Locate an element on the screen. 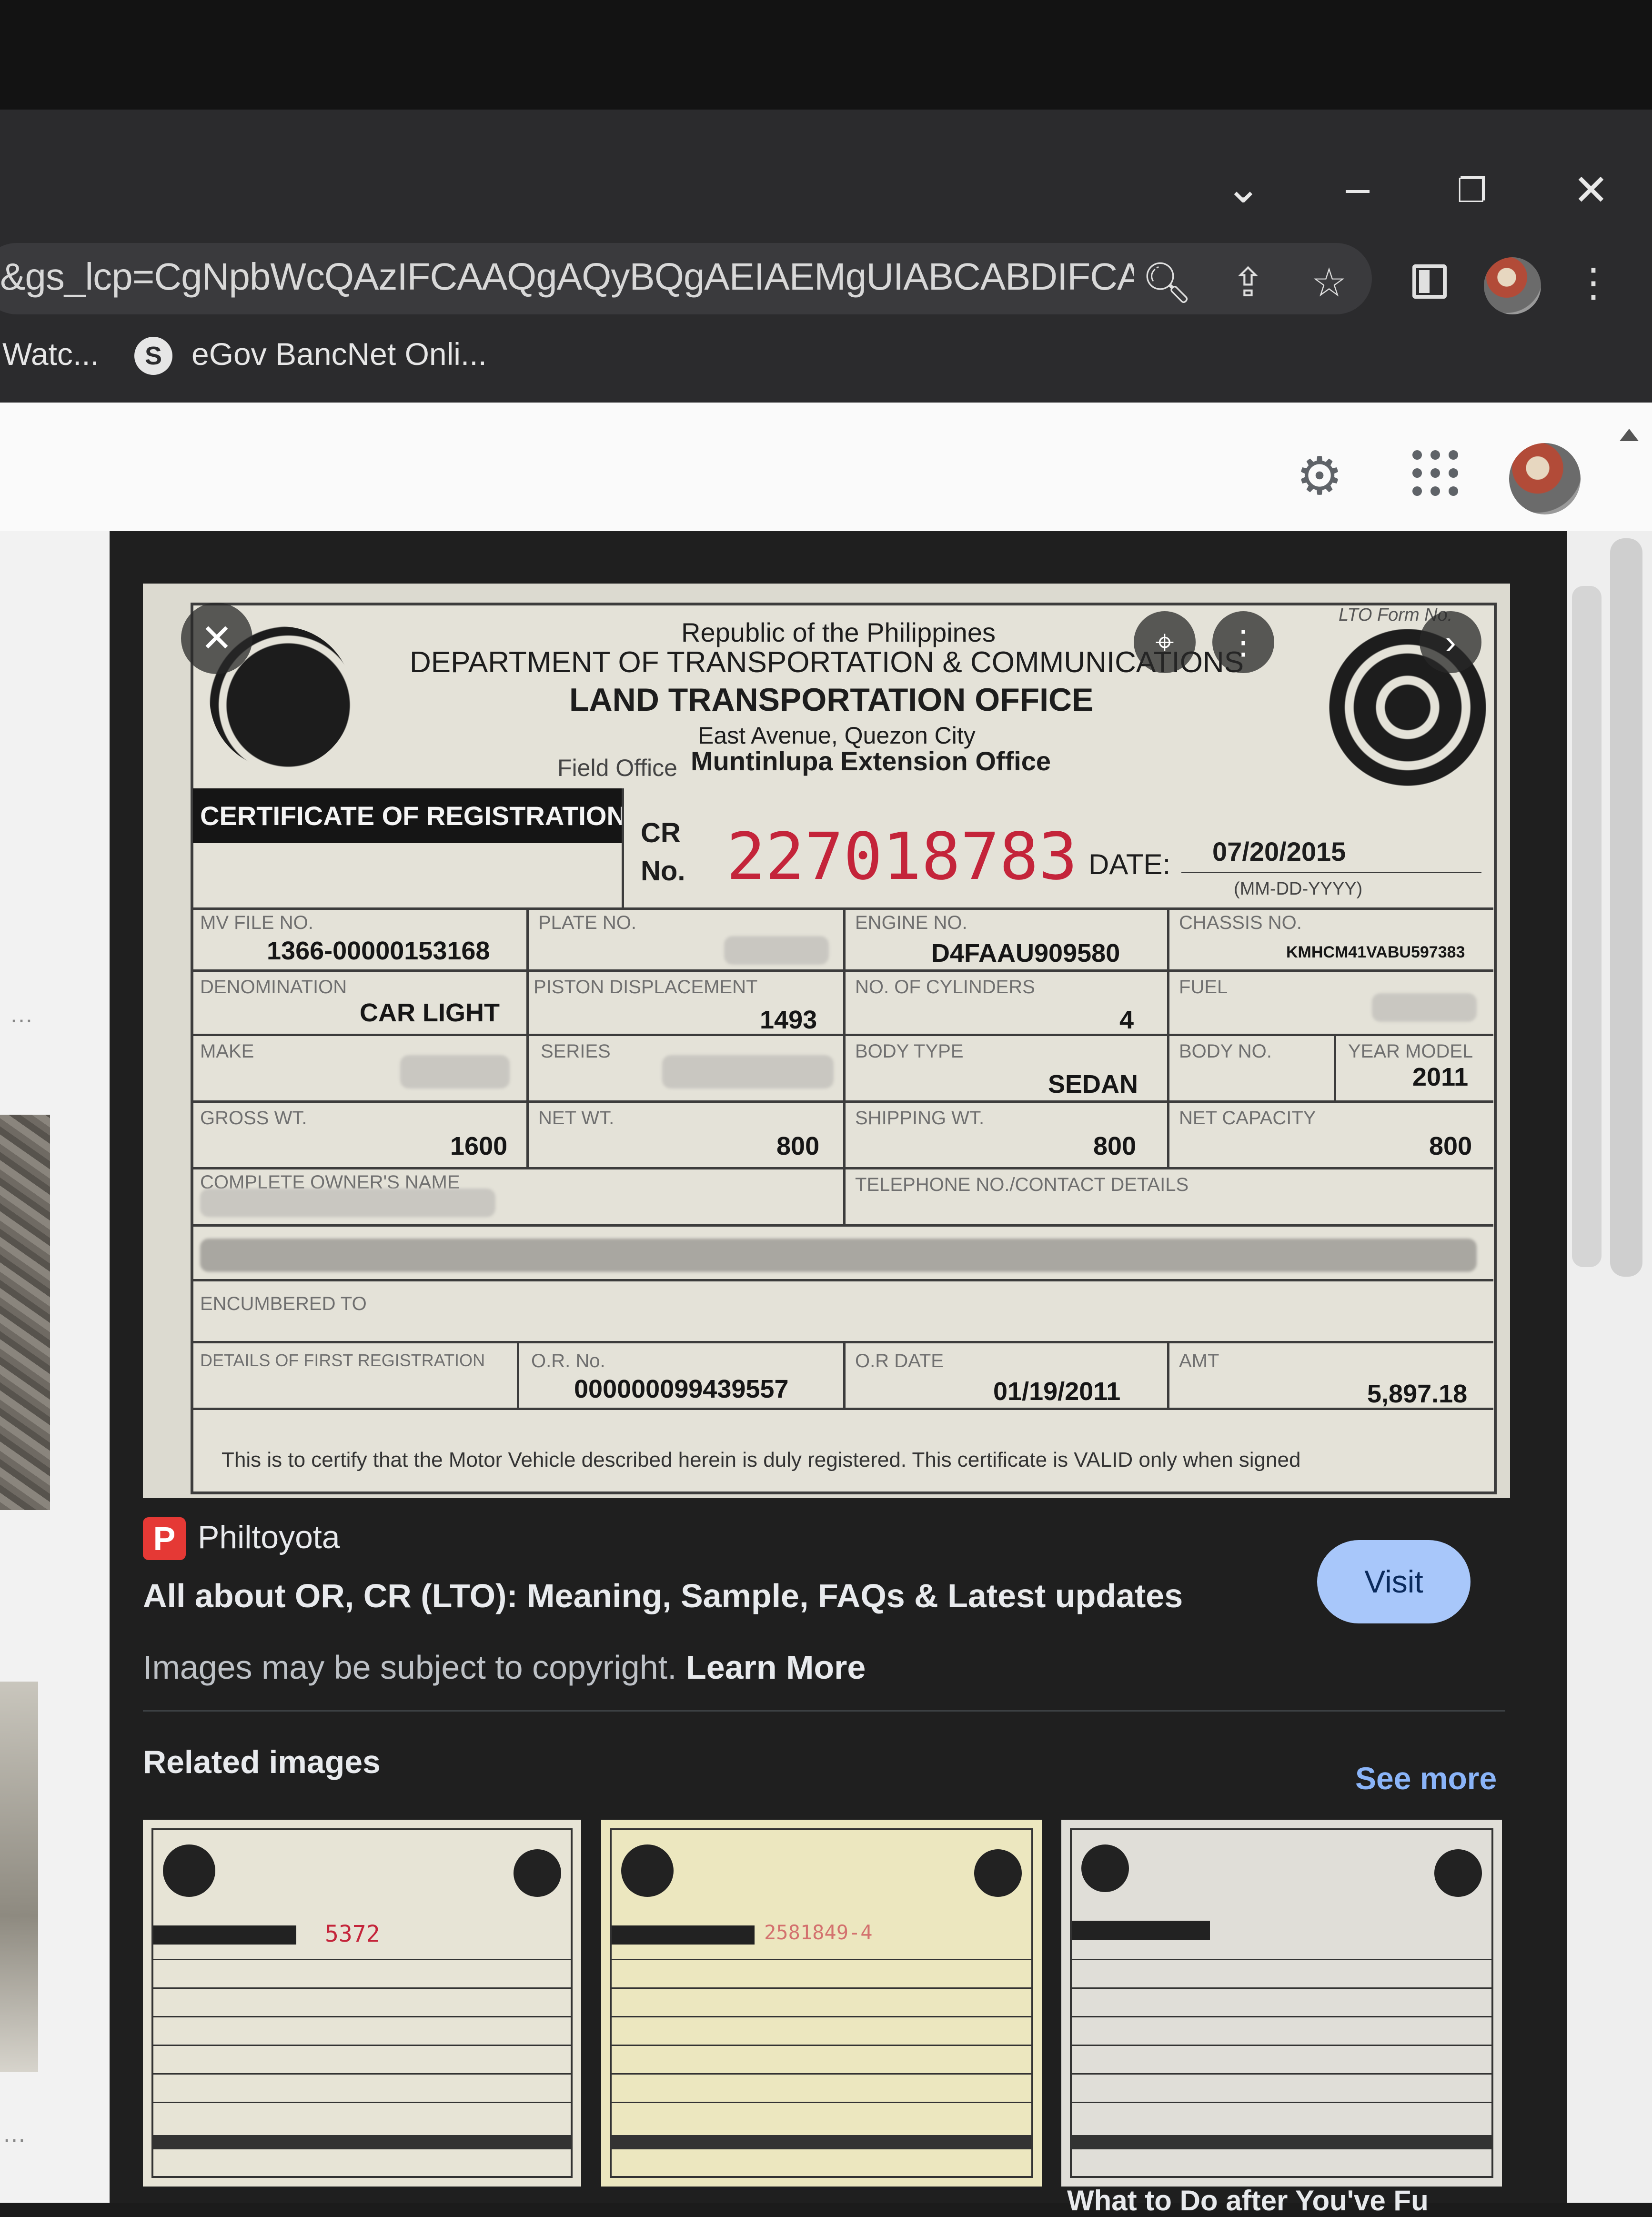 Image resolution: width=1652 pixels, height=2217 pixels. related-image-border: 2581849-4 is located at coordinates (821, 2003).